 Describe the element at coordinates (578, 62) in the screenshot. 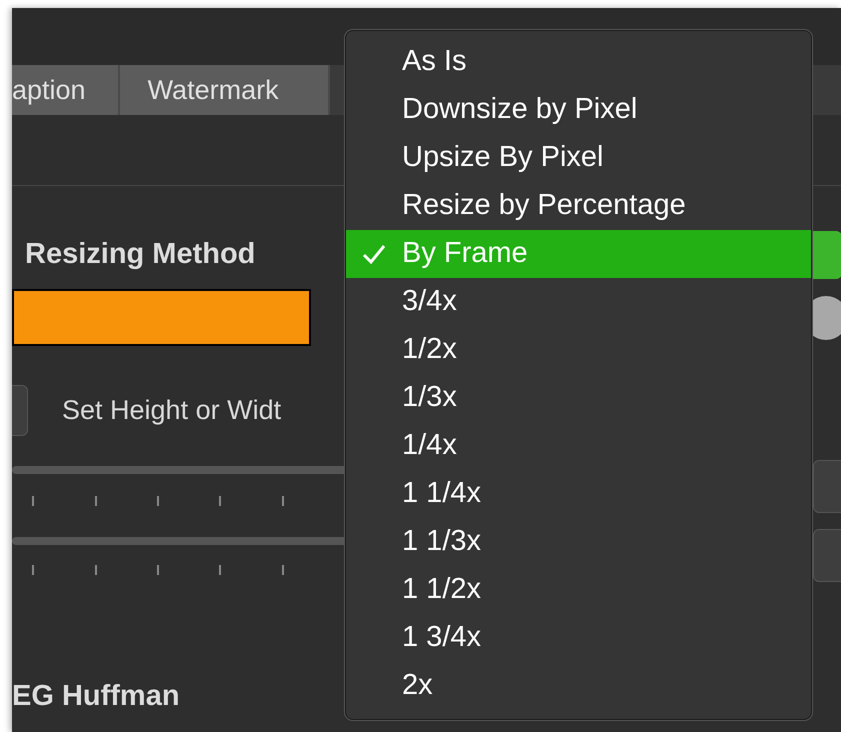

I see `menu-item: As Is` at that location.